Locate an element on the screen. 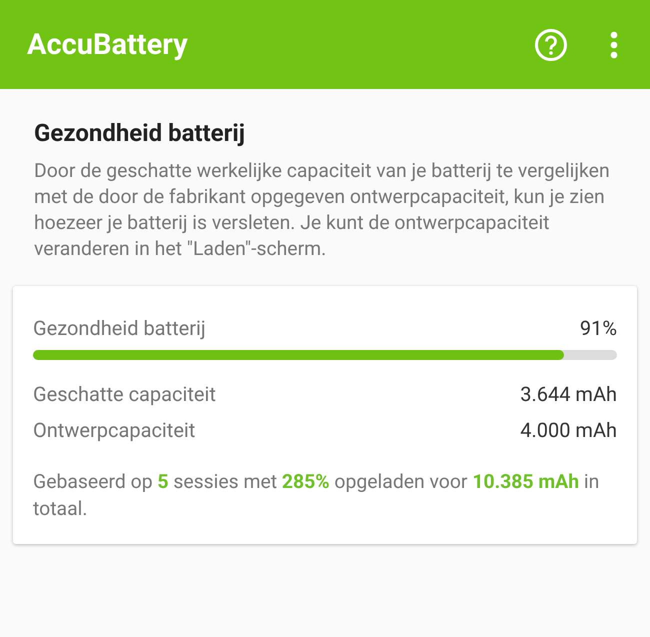 The image size is (650, 637). stat-label: Geschatte capaciteit is located at coordinates (124, 394).